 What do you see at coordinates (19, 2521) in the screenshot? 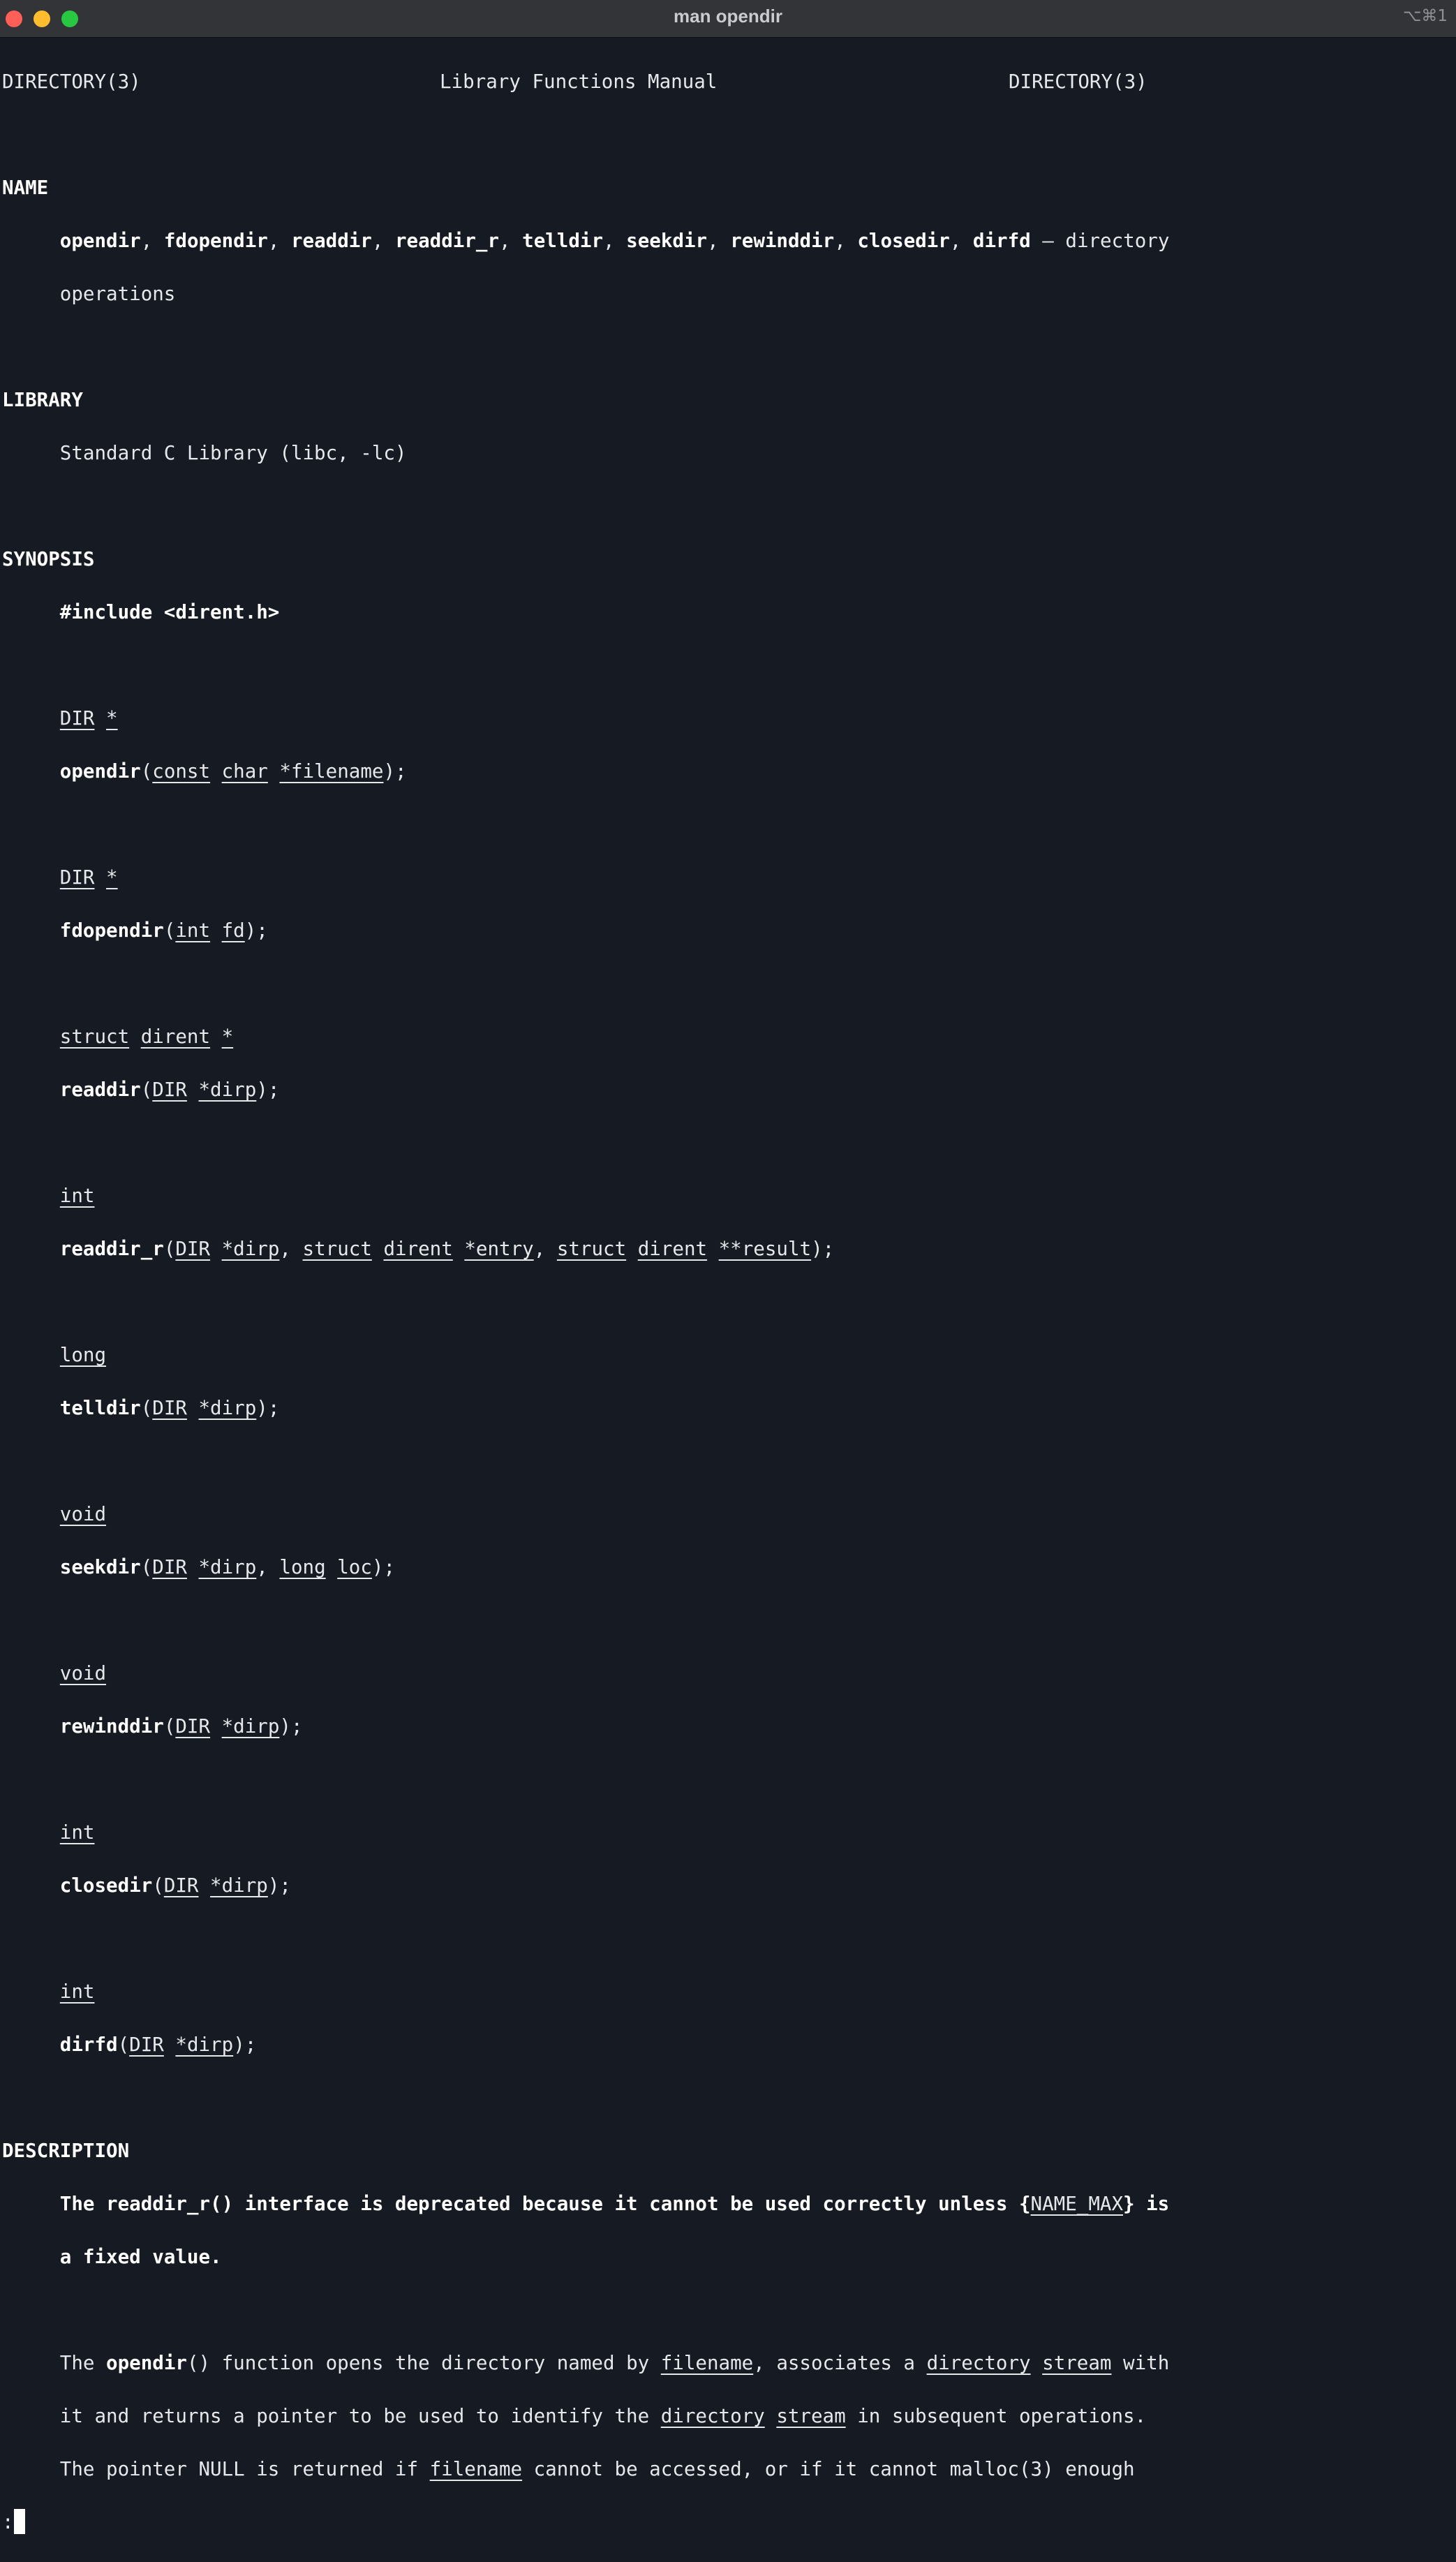
I see `text-cursor` at bounding box center [19, 2521].